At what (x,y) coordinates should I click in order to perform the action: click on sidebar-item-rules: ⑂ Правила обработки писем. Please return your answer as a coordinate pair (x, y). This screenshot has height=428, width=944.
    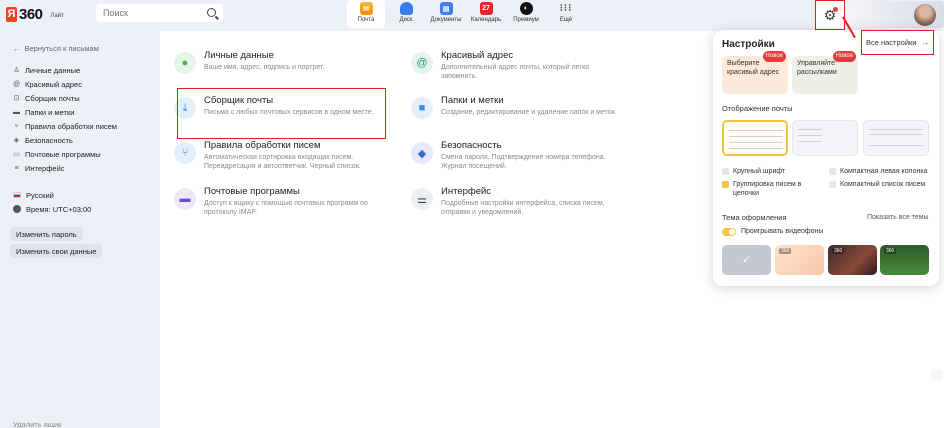
    Looking at the image, I should click on (65, 126).